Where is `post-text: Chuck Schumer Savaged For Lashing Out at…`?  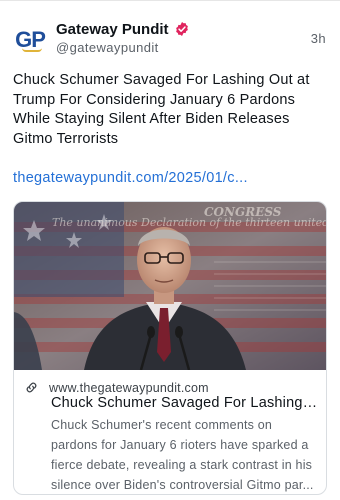
post-text: Chuck Schumer Savaged For Lashing Out at… is located at coordinates (161, 109).